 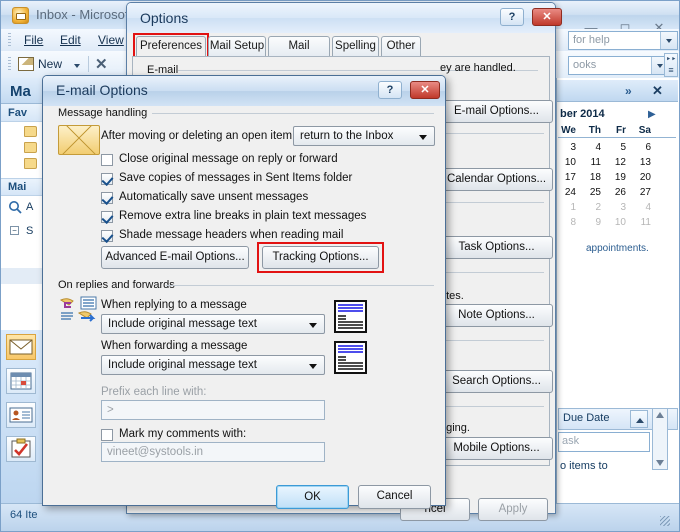 What do you see at coordinates (490, 133) in the screenshot?
I see `options-group-separator` at bounding box center [490, 133].